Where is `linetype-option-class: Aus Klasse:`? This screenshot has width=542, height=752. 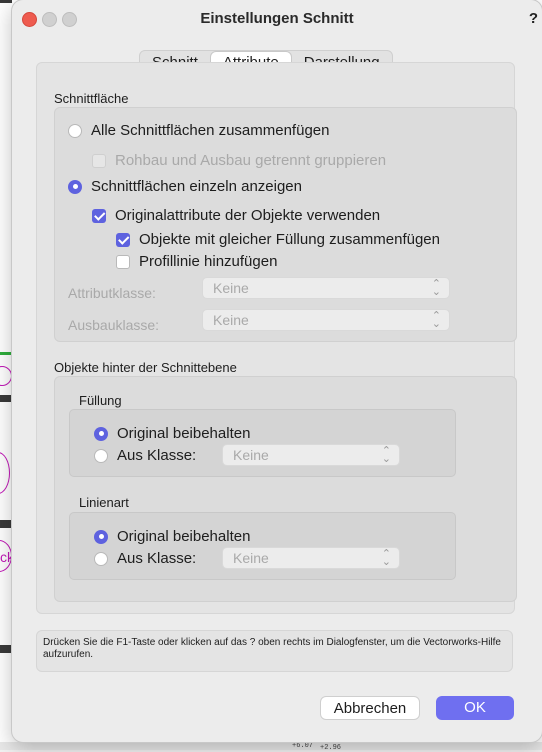 linetype-option-class: Aus Klasse: is located at coordinates (145, 558).